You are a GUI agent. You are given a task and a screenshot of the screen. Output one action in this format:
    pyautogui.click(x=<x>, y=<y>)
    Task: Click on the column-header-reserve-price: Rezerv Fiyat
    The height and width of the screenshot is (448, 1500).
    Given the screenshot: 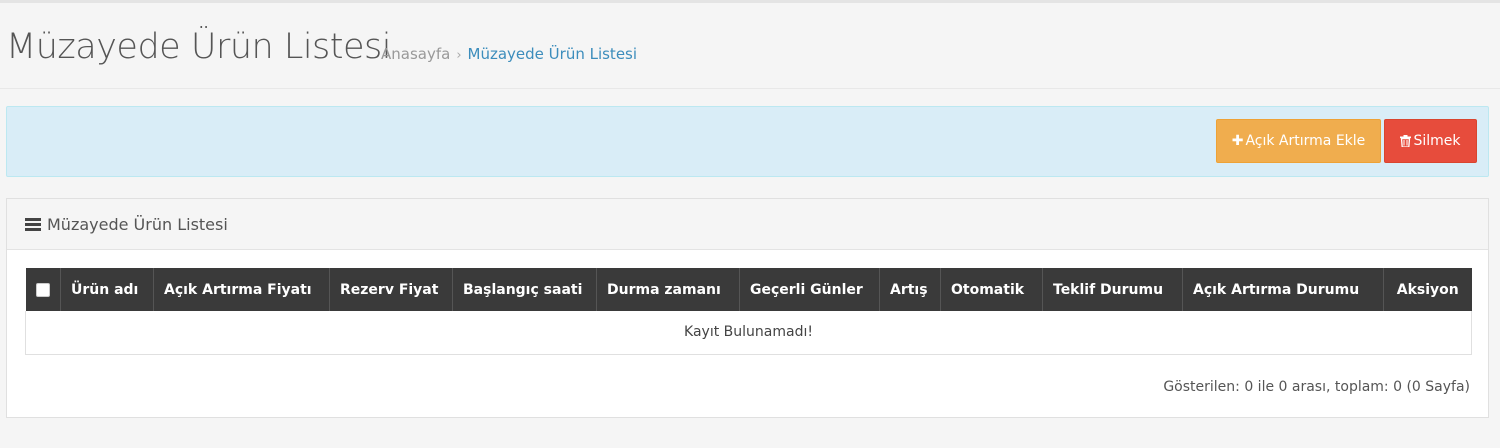 What is the action you would take?
    pyautogui.click(x=391, y=289)
    